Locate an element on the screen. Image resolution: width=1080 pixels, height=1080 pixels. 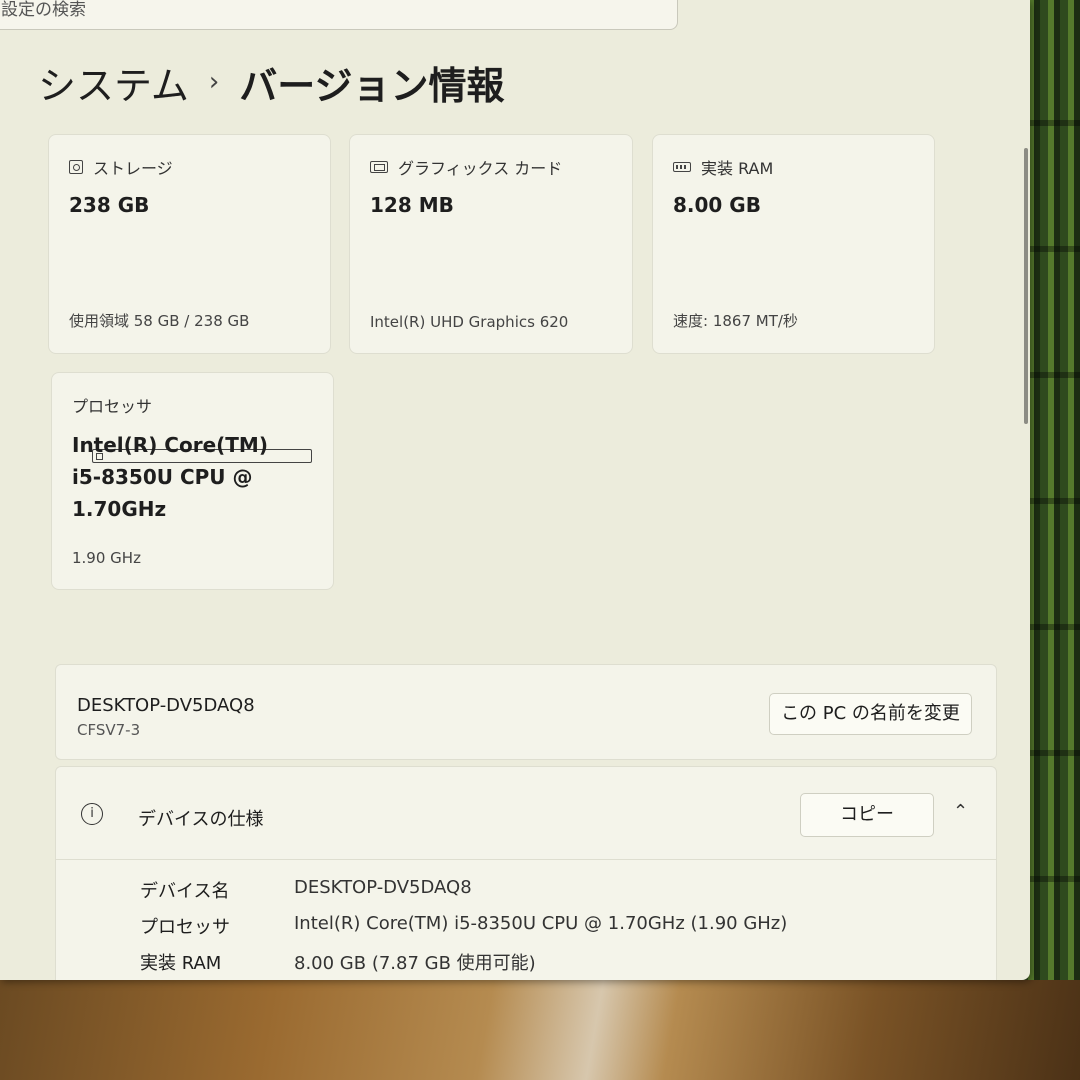
chevron-up-icon: ⌃ is located at coordinates (960, 811).